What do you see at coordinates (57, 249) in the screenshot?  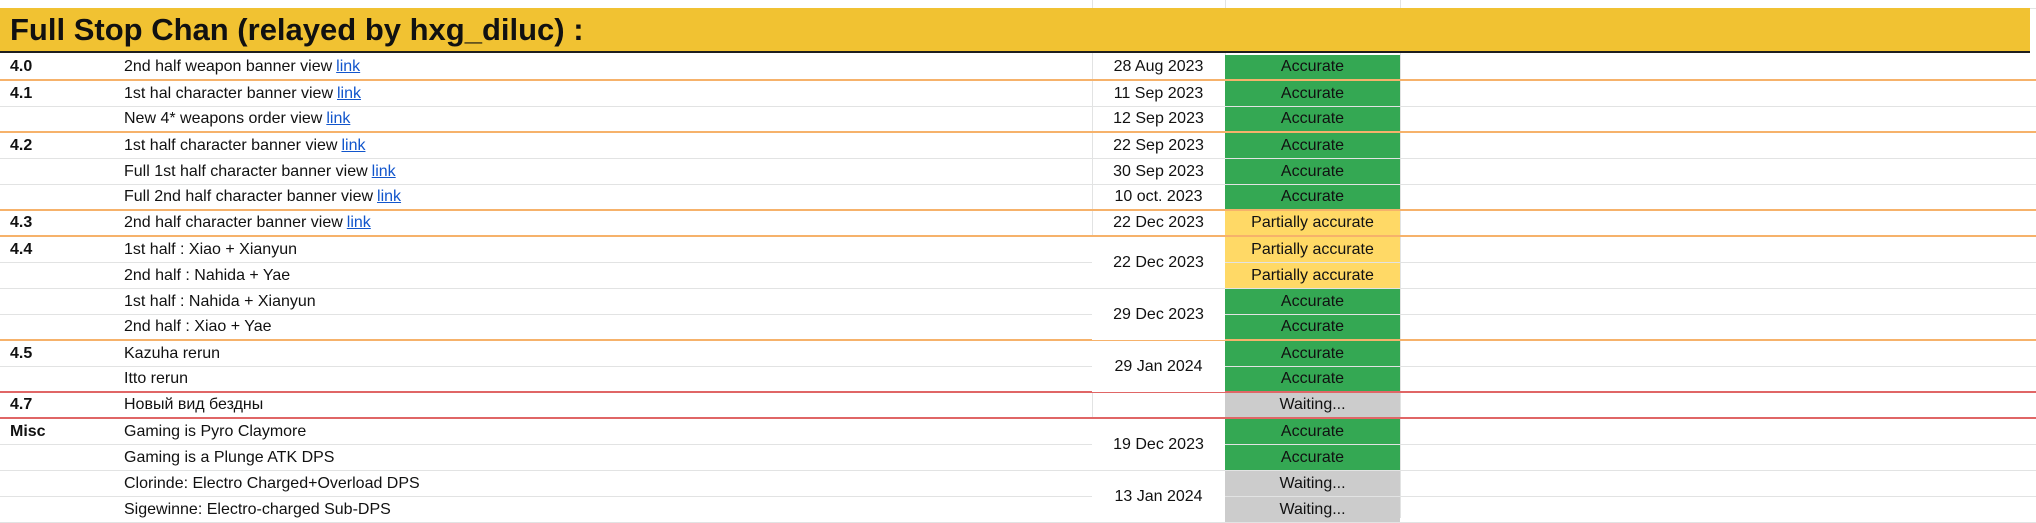 I see `version-cell: 4.4` at bounding box center [57, 249].